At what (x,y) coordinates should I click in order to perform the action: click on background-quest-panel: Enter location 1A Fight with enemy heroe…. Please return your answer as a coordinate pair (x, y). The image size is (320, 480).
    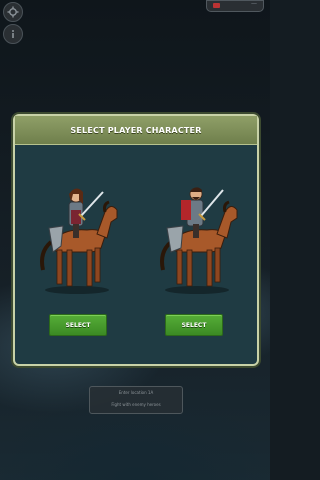
    Looking at the image, I should click on (136, 400).